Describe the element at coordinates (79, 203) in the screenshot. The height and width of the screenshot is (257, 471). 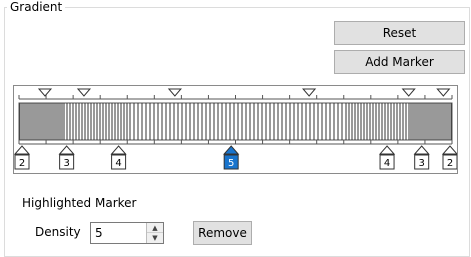
I see `highlighted-marker-heading: Highlighted Marker` at that location.